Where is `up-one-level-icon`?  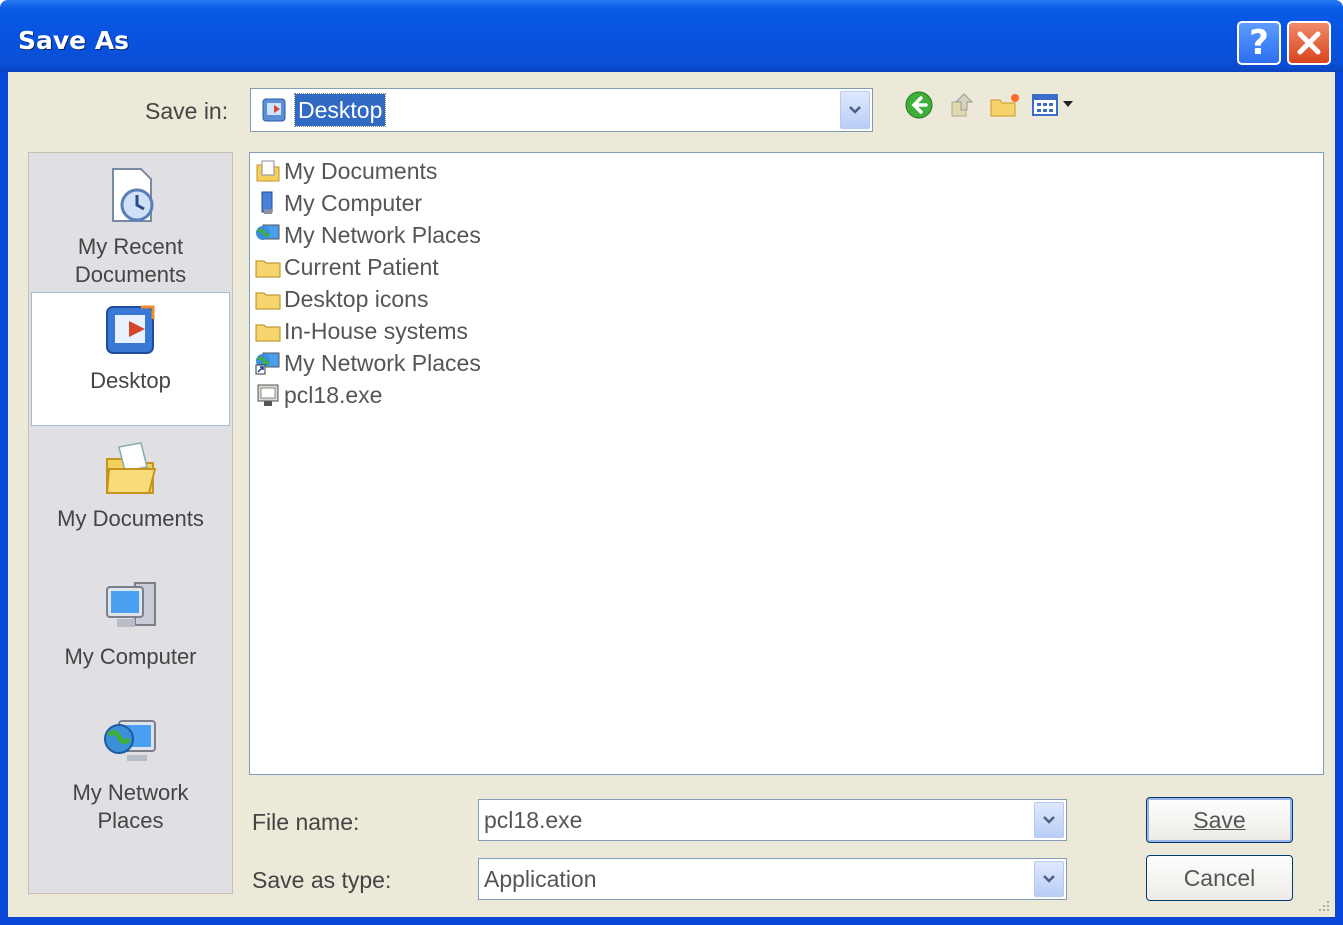
up-one-level-icon is located at coordinates (962, 105).